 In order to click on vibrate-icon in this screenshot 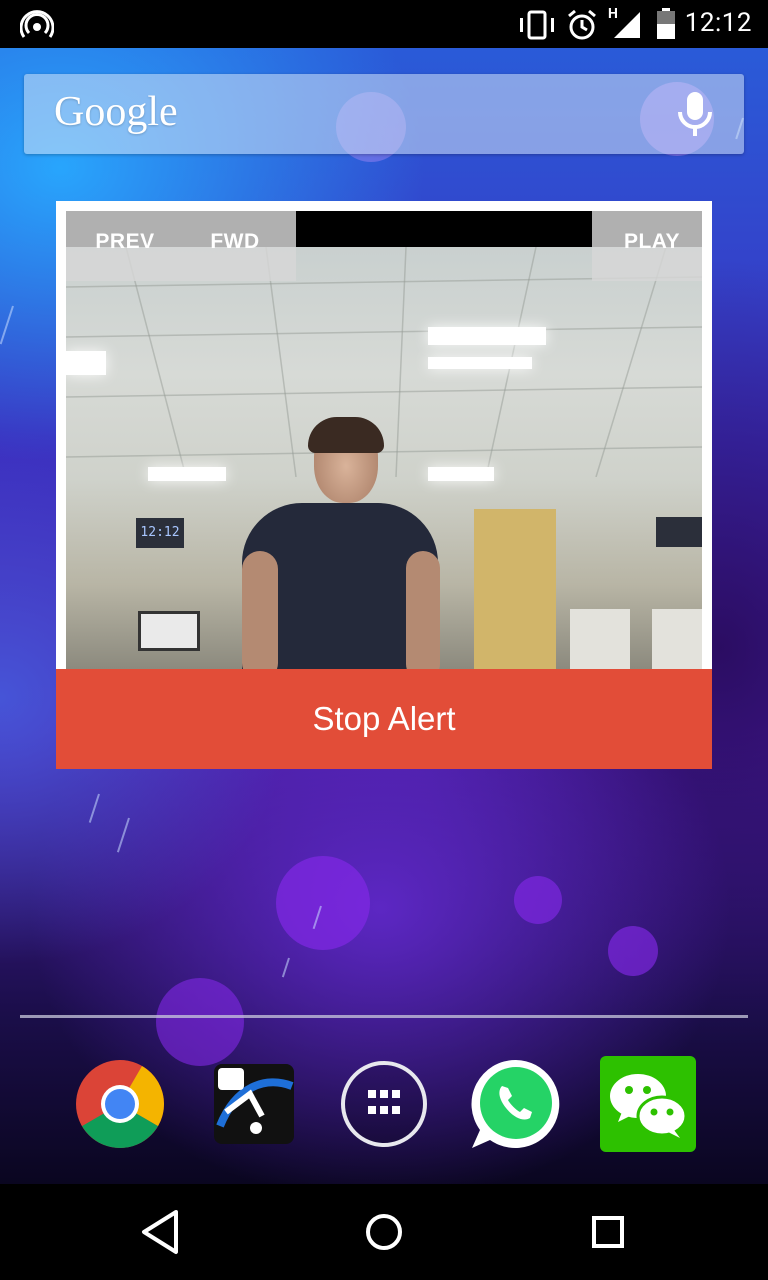, I will do `click(537, 25)`.